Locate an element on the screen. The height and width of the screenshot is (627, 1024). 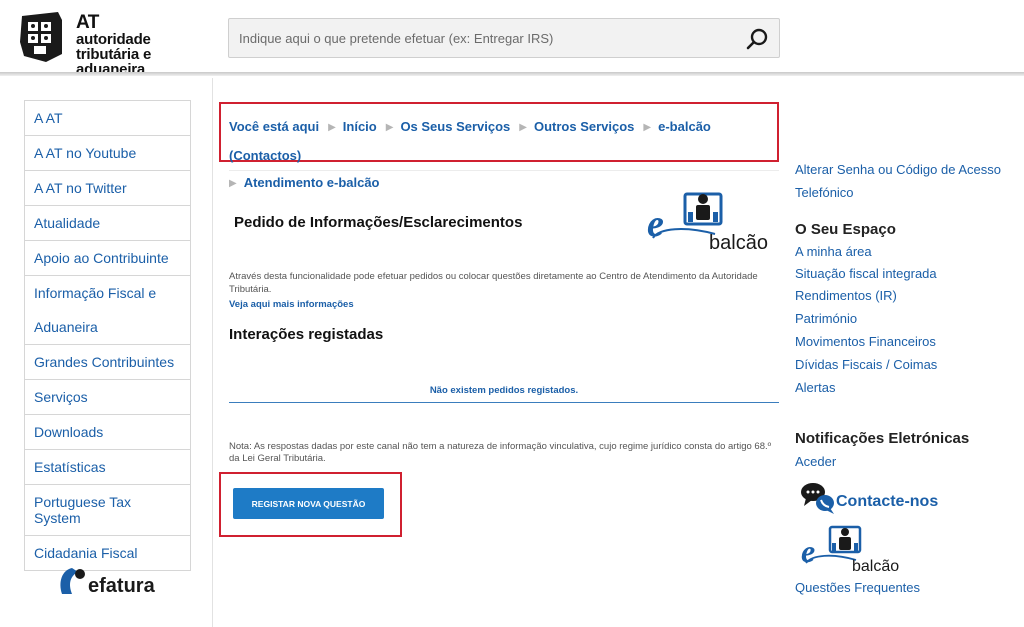
ebalcao-logo-icon: e balcão is located at coordinates (707, 223).